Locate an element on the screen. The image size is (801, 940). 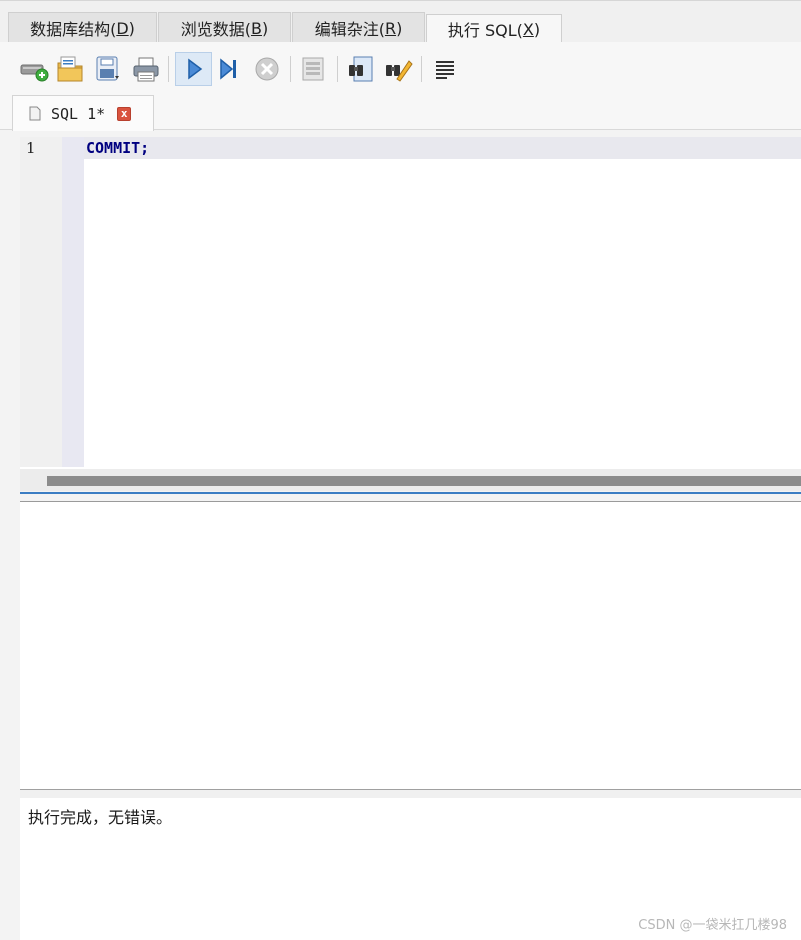
close-tab-icon: x is located at coordinates (124, 113).